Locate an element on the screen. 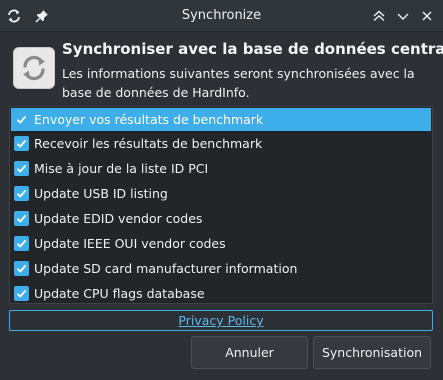  privacy-policy-label: Privacy Policy is located at coordinates (220, 320).